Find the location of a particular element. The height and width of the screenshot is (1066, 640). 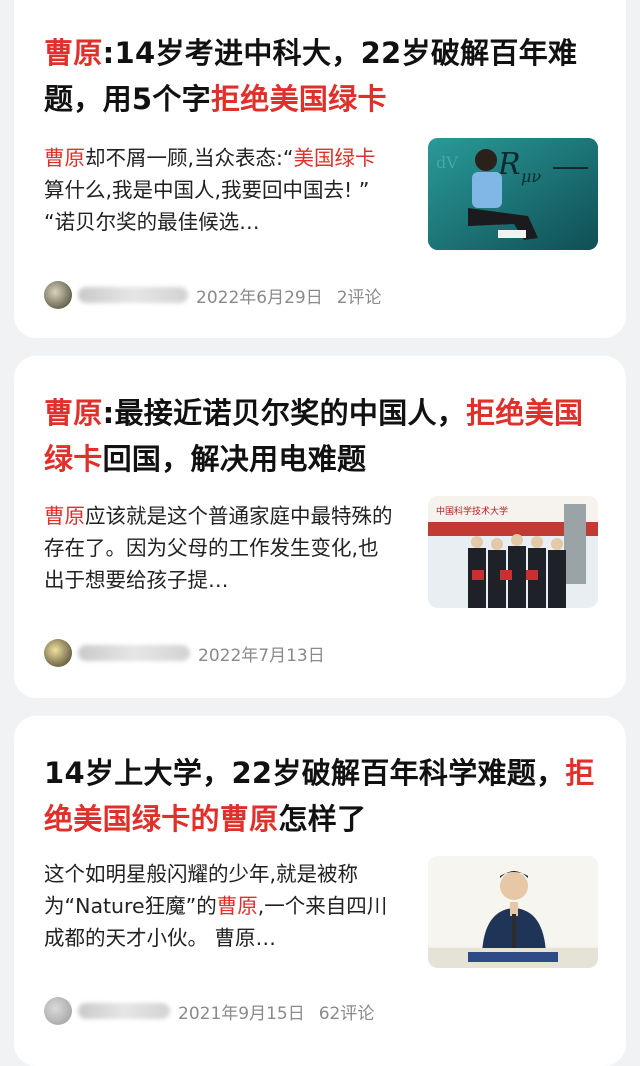

text-segment: :最接近诺贝尔奖的中国人， is located at coordinates (284, 413).